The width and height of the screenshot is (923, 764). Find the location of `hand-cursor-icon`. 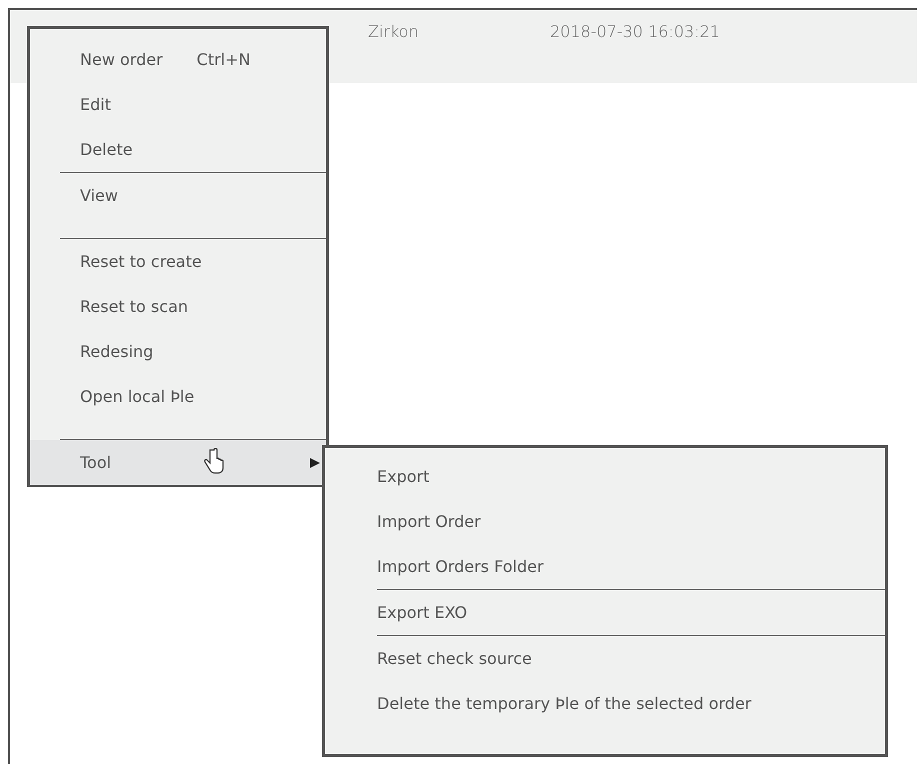

hand-cursor-icon is located at coordinates (214, 462).